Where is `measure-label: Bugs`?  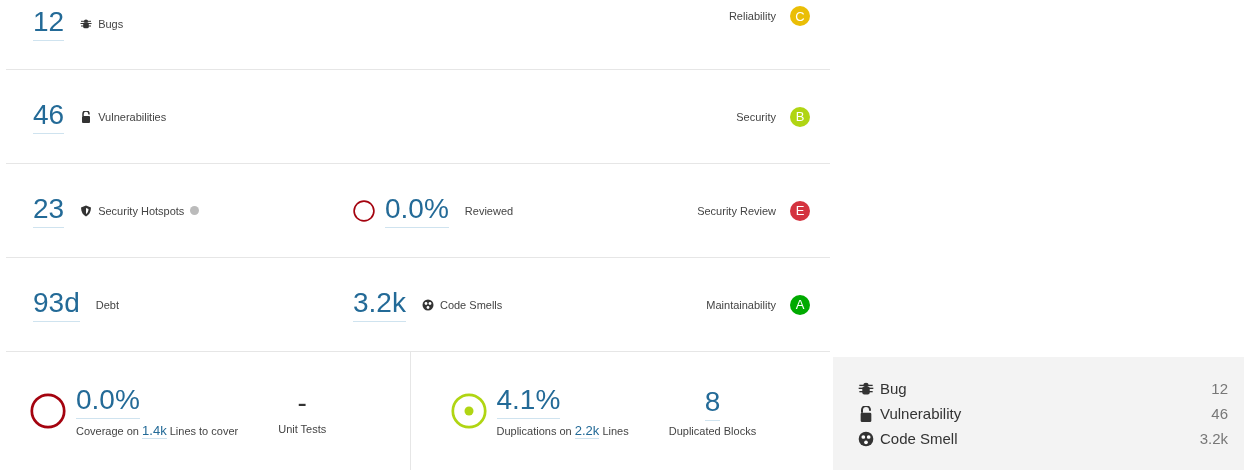
measure-label: Bugs is located at coordinates (111, 23).